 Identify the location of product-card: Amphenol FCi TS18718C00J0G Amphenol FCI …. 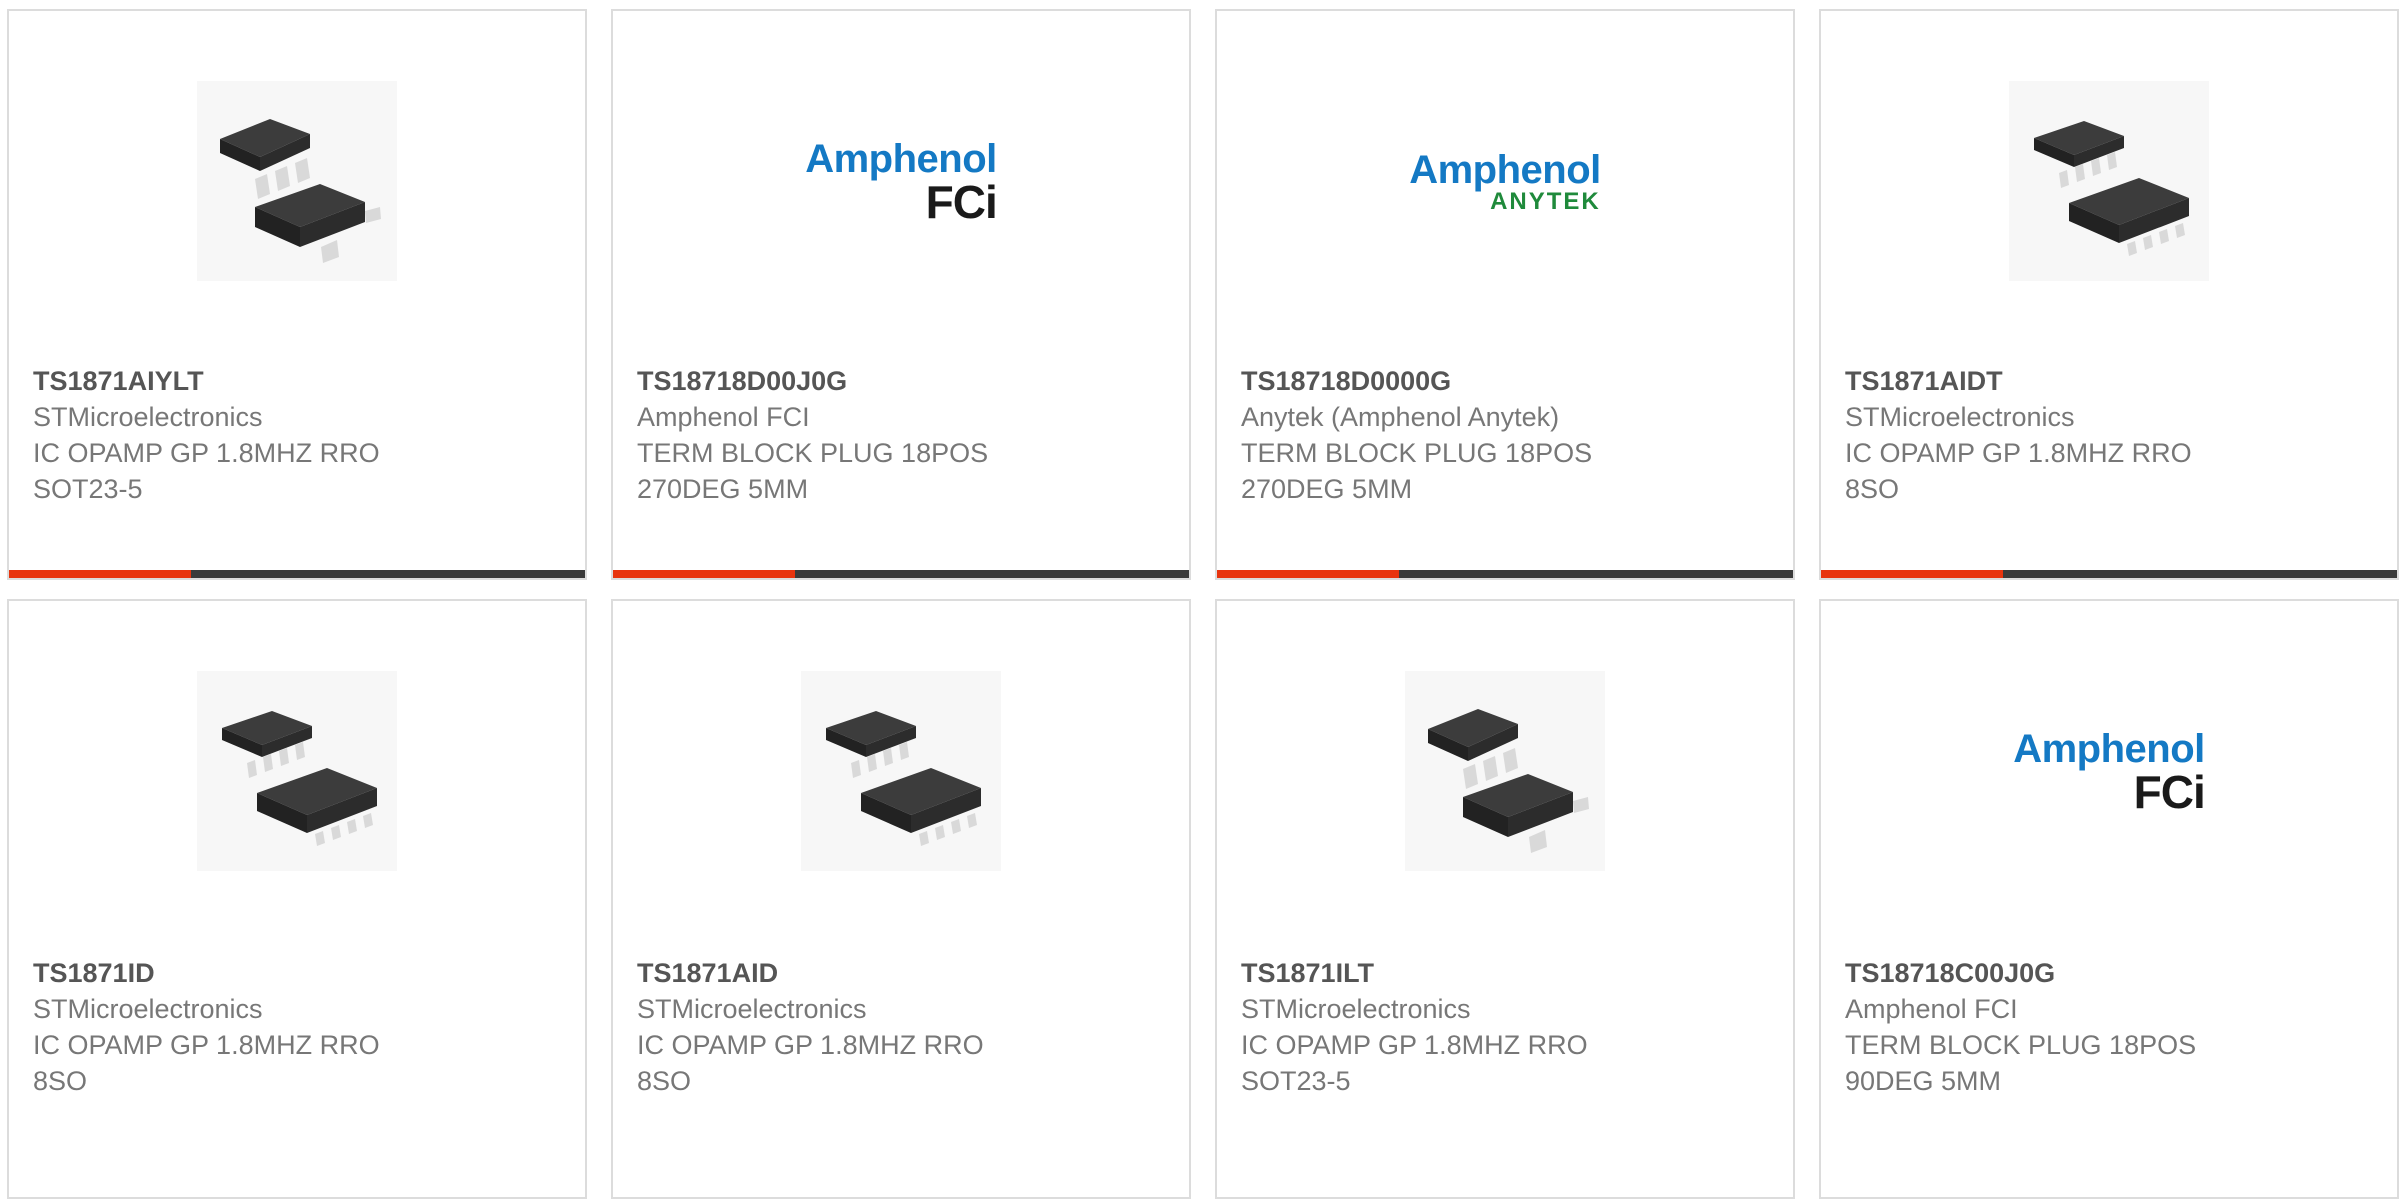
(2109, 899).